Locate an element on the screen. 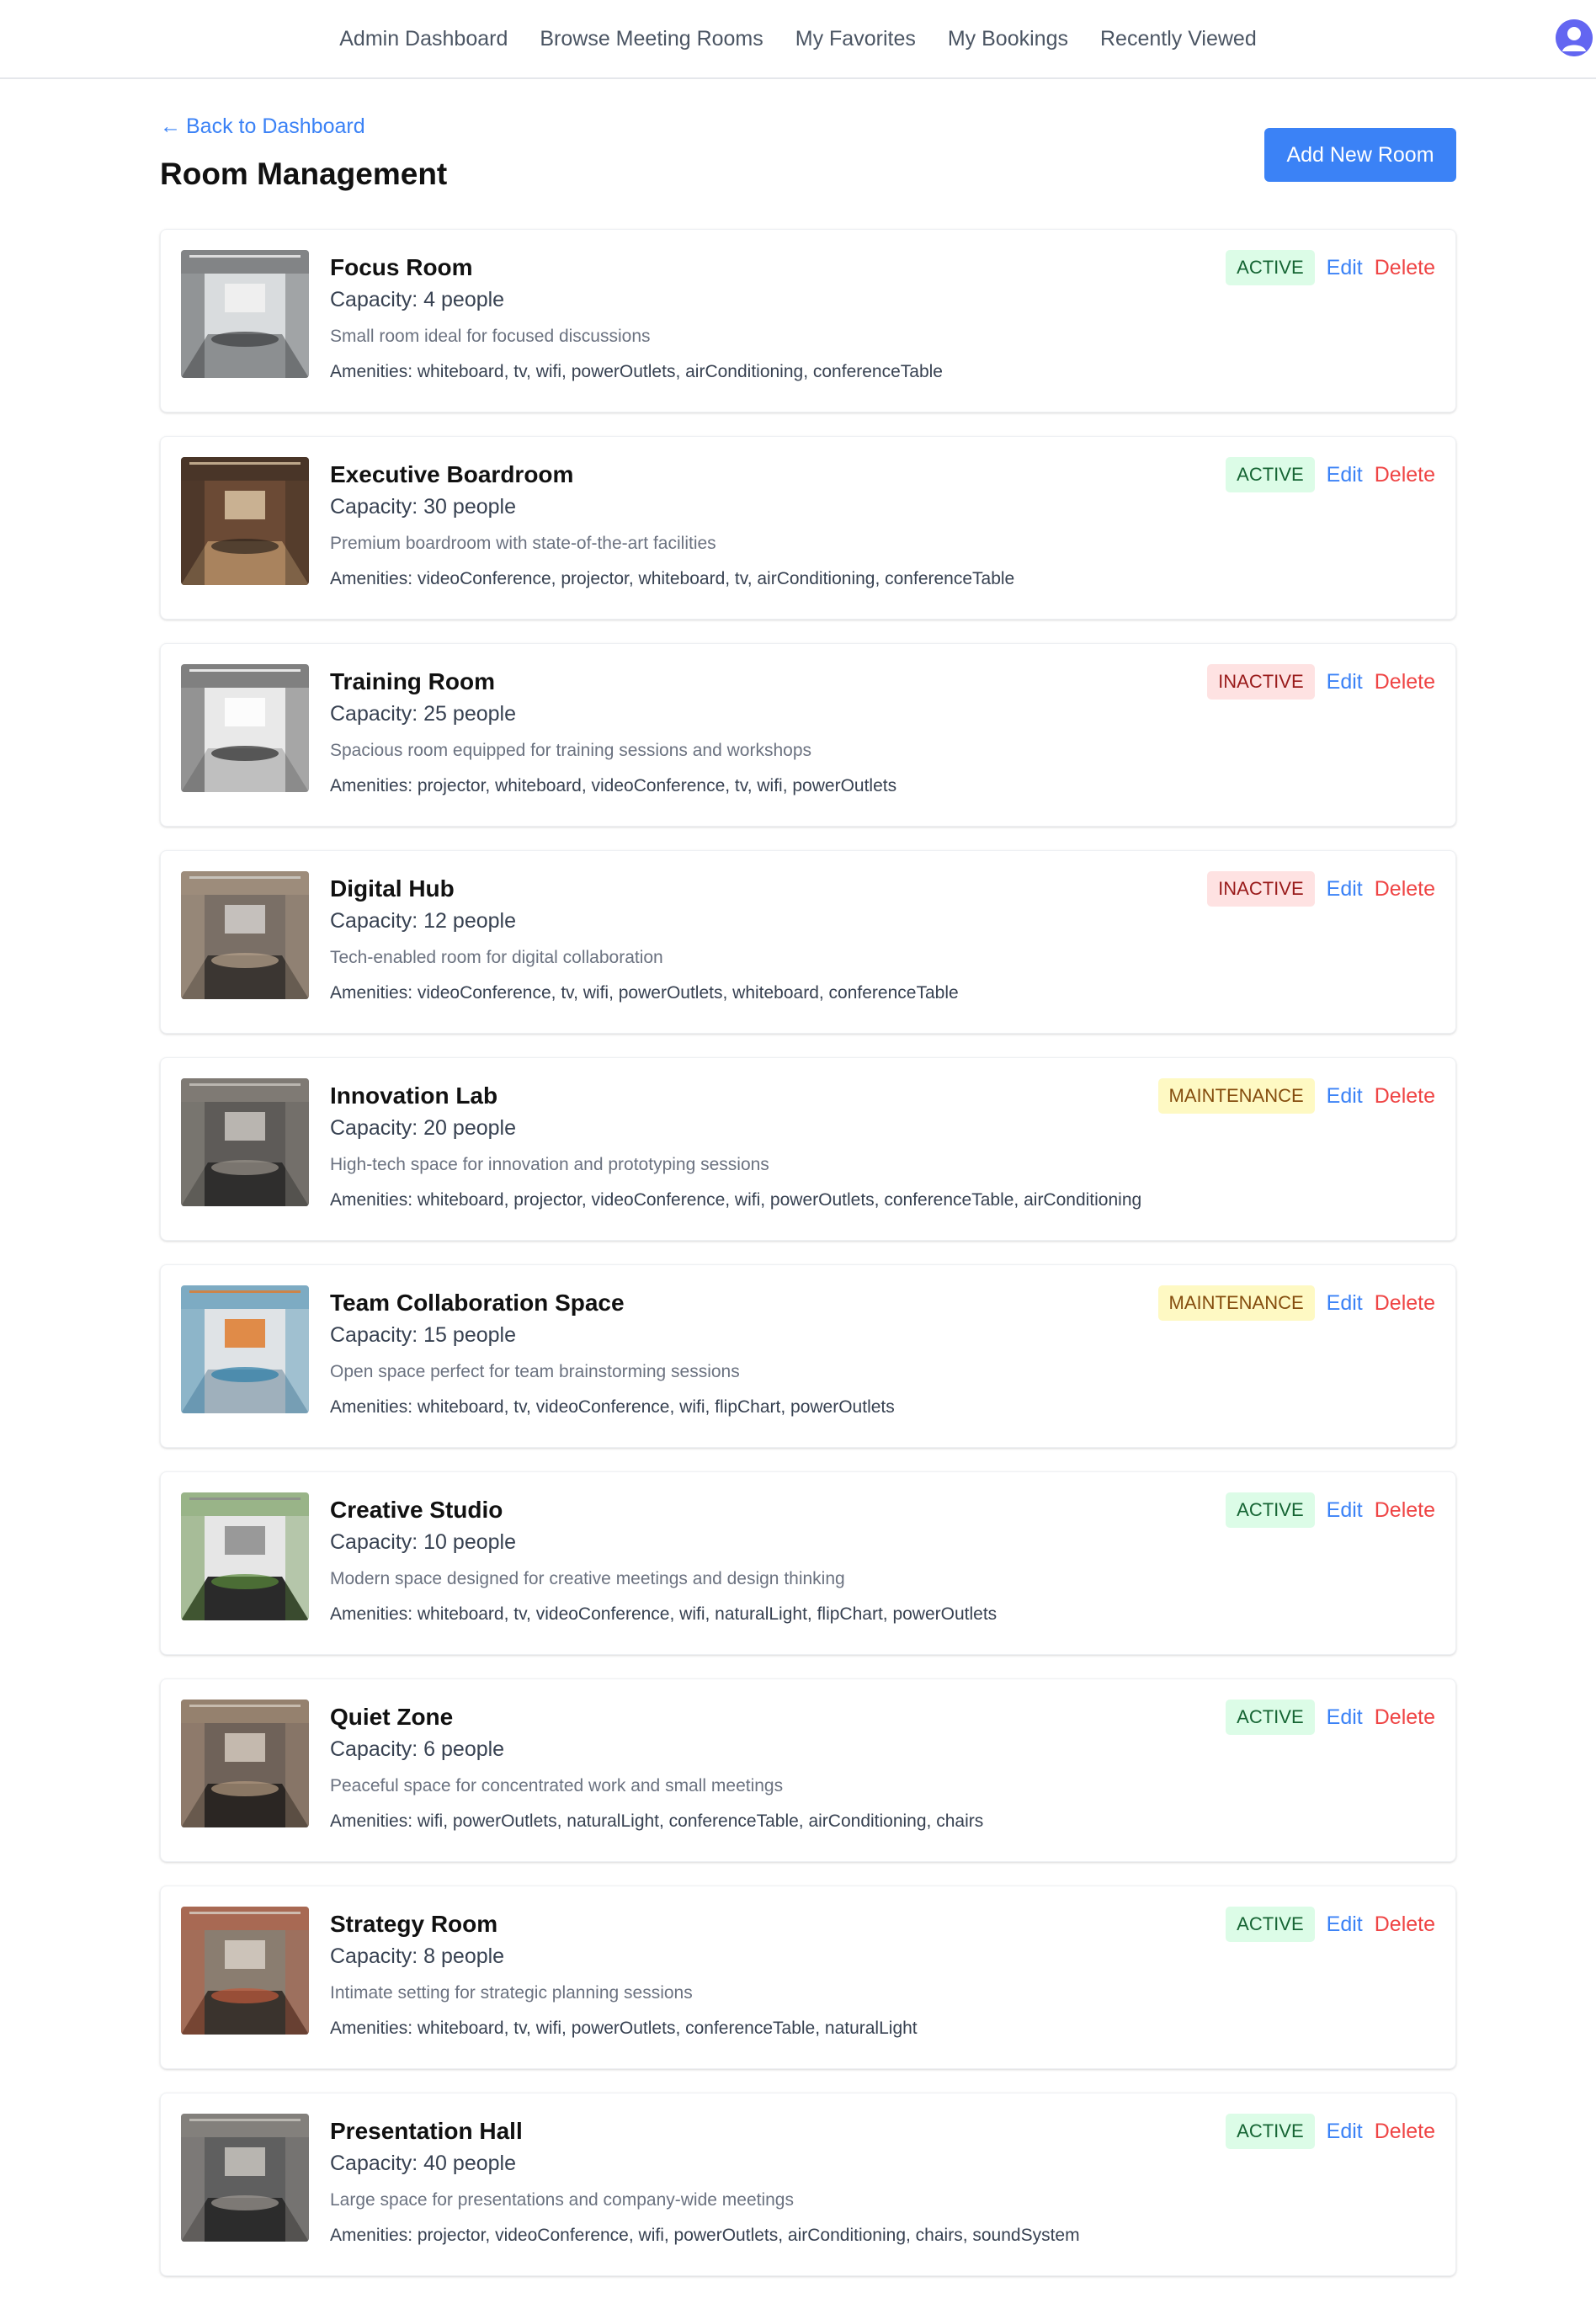 The image size is (1596, 2314). nav-link-recently-viewed: Recently Viewed is located at coordinates (1179, 39).